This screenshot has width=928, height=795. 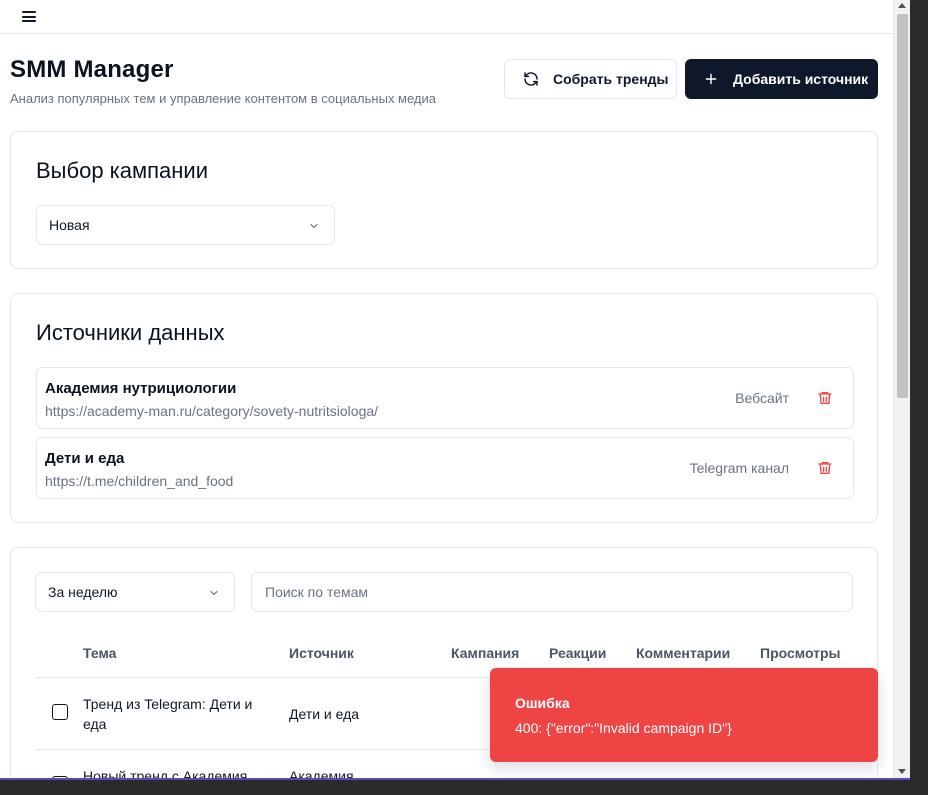 I want to click on toast-title: Ошибка, so click(x=542, y=703).